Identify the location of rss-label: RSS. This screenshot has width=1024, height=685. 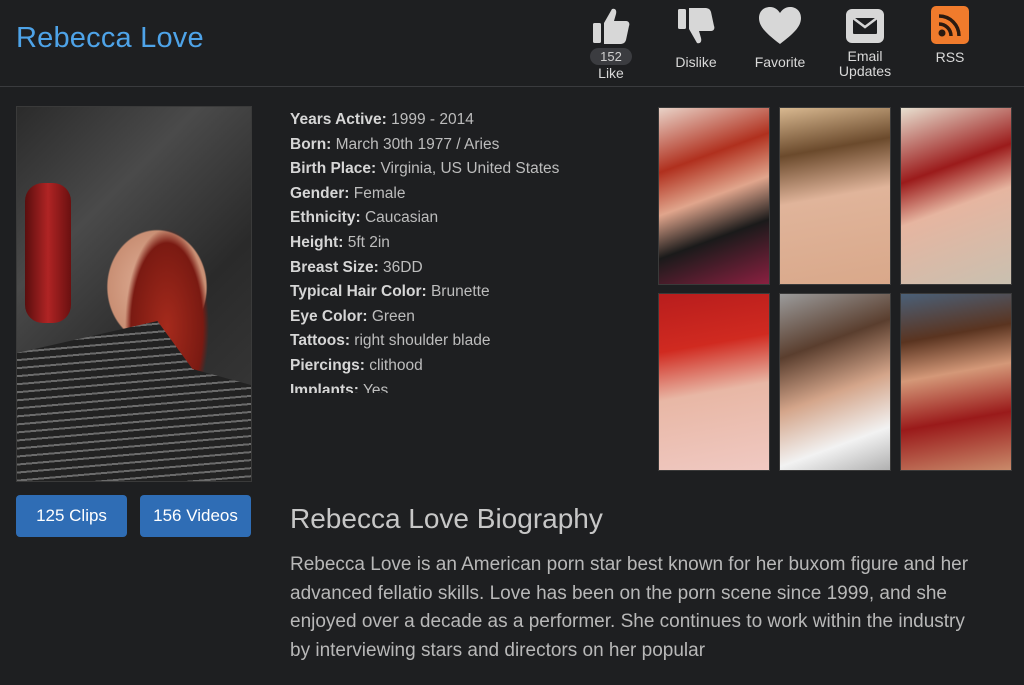
(950, 57).